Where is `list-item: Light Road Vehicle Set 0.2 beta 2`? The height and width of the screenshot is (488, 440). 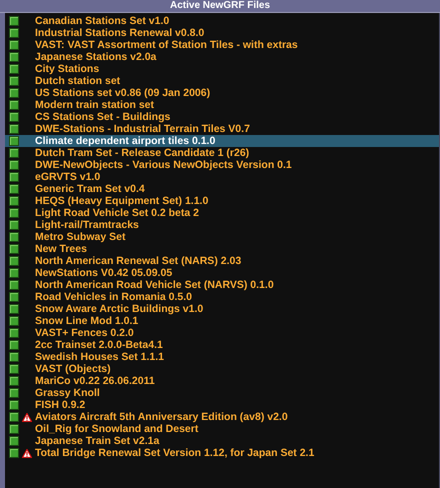 list-item: Light Road Vehicle Set 0.2 beta 2 is located at coordinates (222, 213).